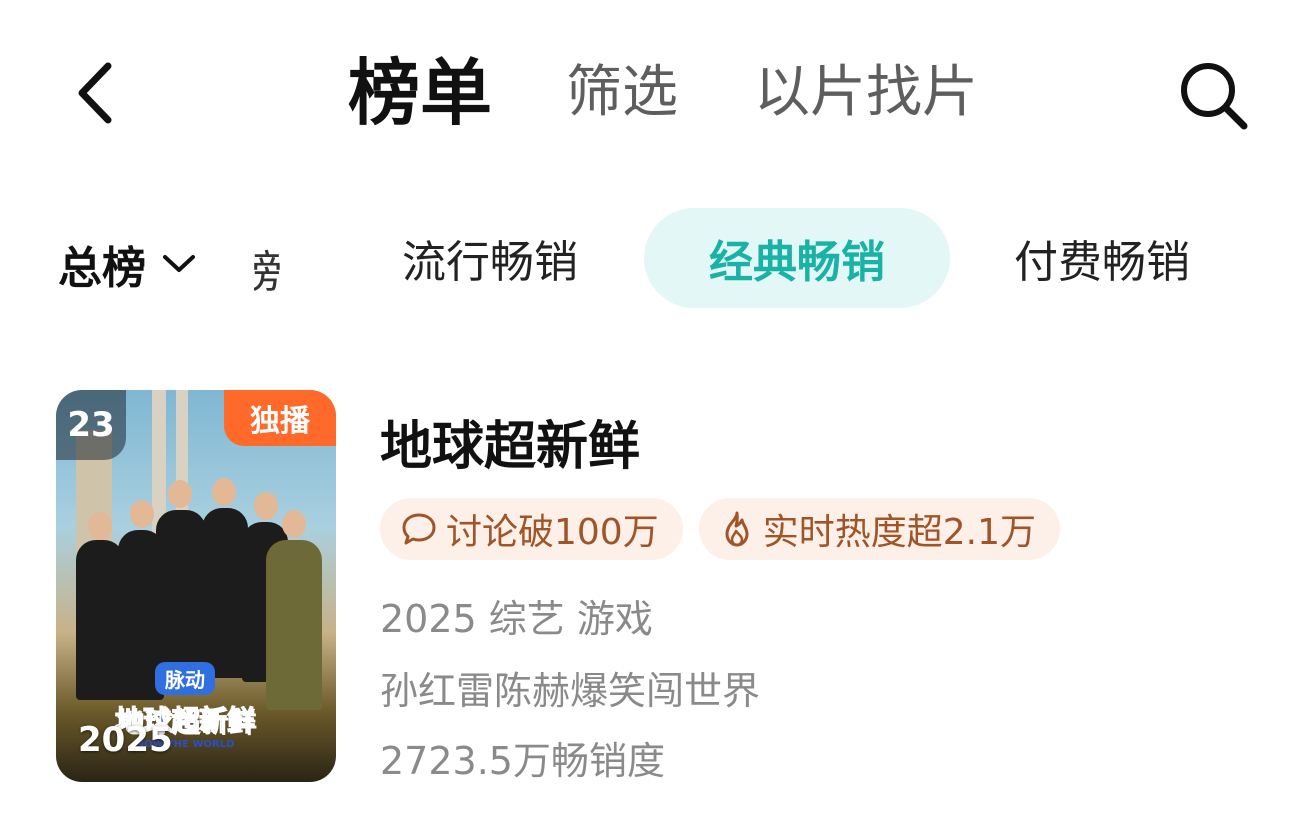  I want to click on tag-discussion: 讨论破100万, so click(531, 529).